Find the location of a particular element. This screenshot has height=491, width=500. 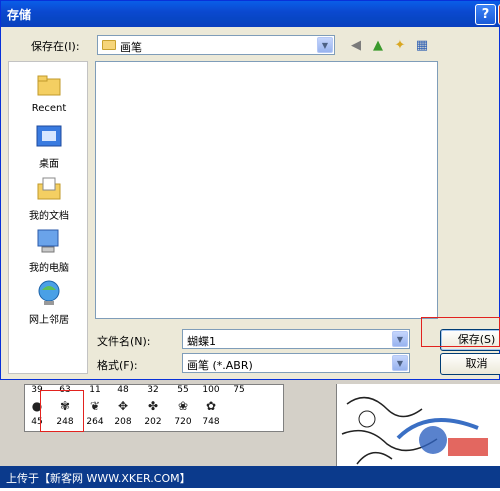

brush-preset: ❦ is located at coordinates (95, 407).